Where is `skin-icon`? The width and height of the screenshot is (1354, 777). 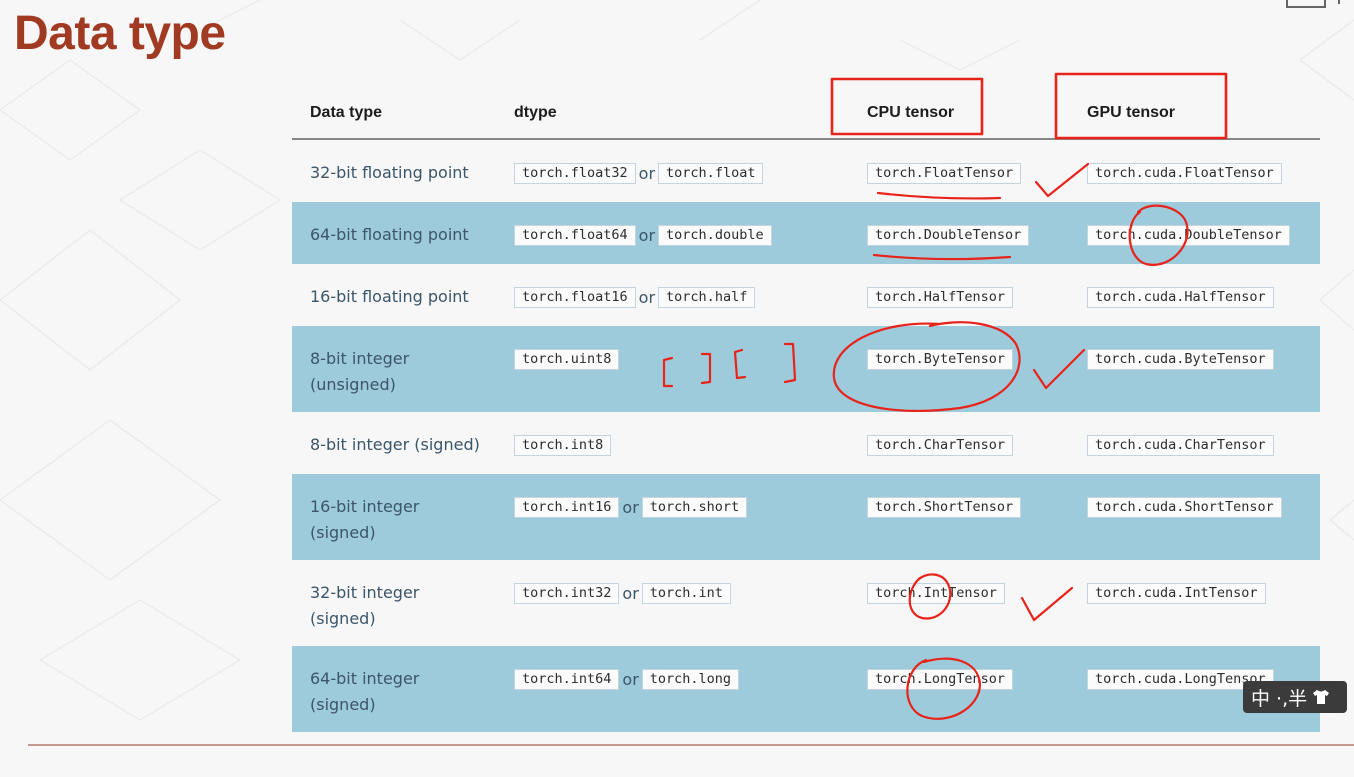
skin-icon is located at coordinates (1321, 697).